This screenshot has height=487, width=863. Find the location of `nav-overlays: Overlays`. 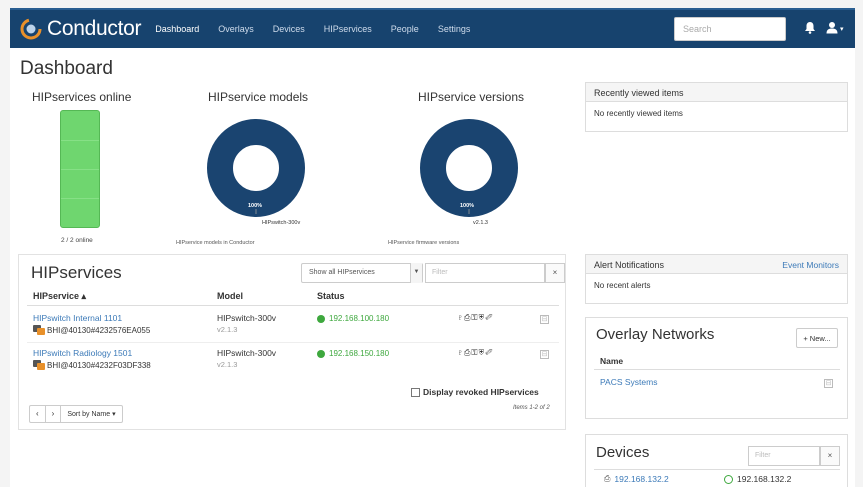

nav-overlays: Overlays is located at coordinates (236, 29).